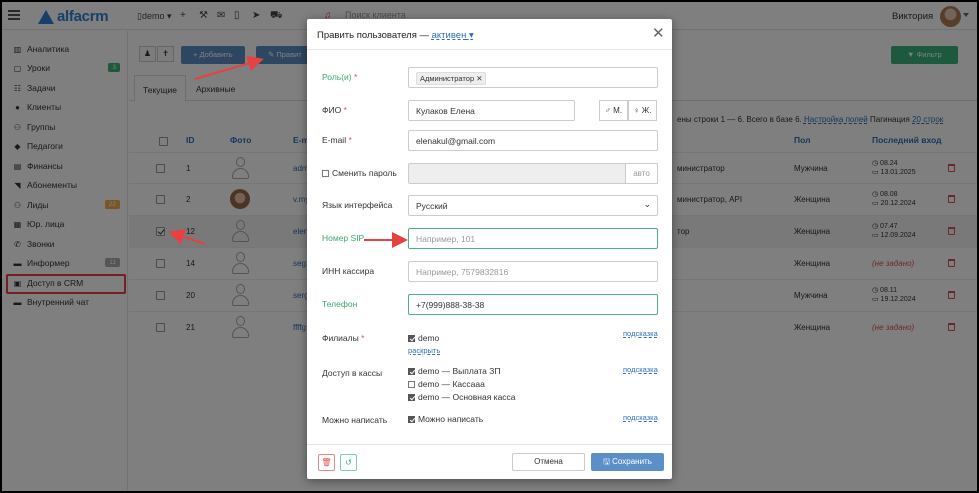 The height and width of the screenshot is (493, 979). I want to click on can-write-option-label: Можно написать, so click(451, 419).